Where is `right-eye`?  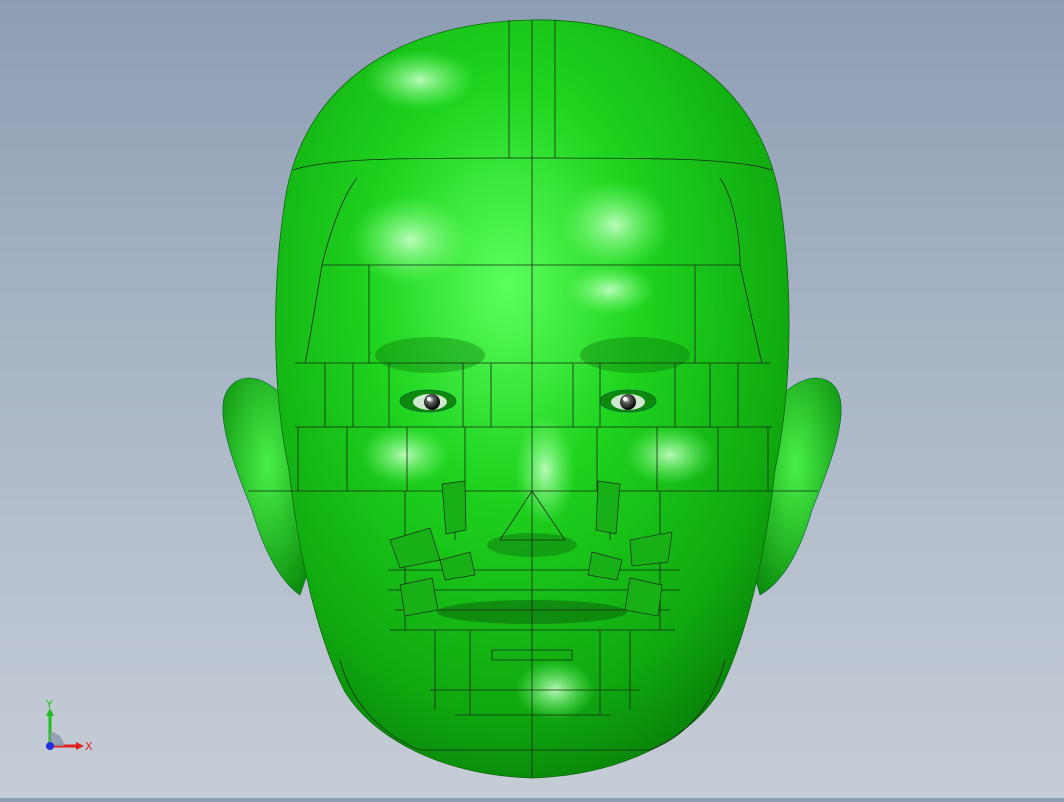
right-eye is located at coordinates (628, 401).